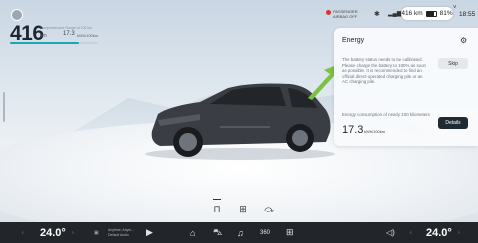 The width and height of the screenshot is (478, 243). I want to click on profile-icon, so click(17, 15).